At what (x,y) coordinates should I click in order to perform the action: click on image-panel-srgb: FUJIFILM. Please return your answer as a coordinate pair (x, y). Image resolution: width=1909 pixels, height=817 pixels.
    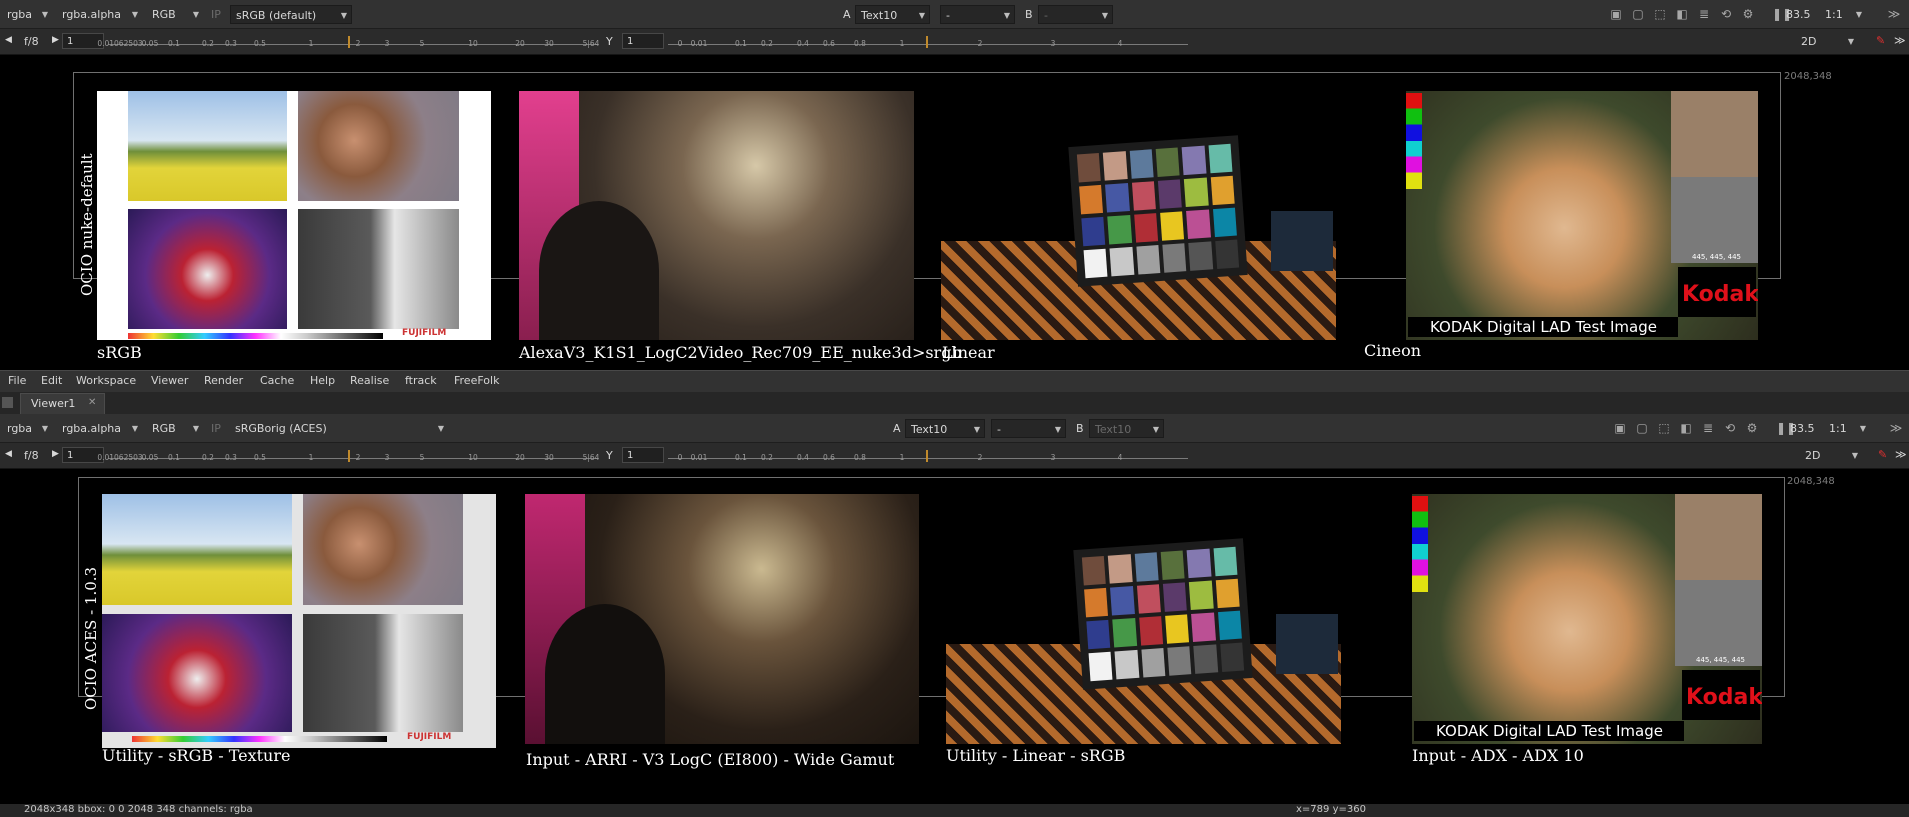
    Looking at the image, I should click on (294, 215).